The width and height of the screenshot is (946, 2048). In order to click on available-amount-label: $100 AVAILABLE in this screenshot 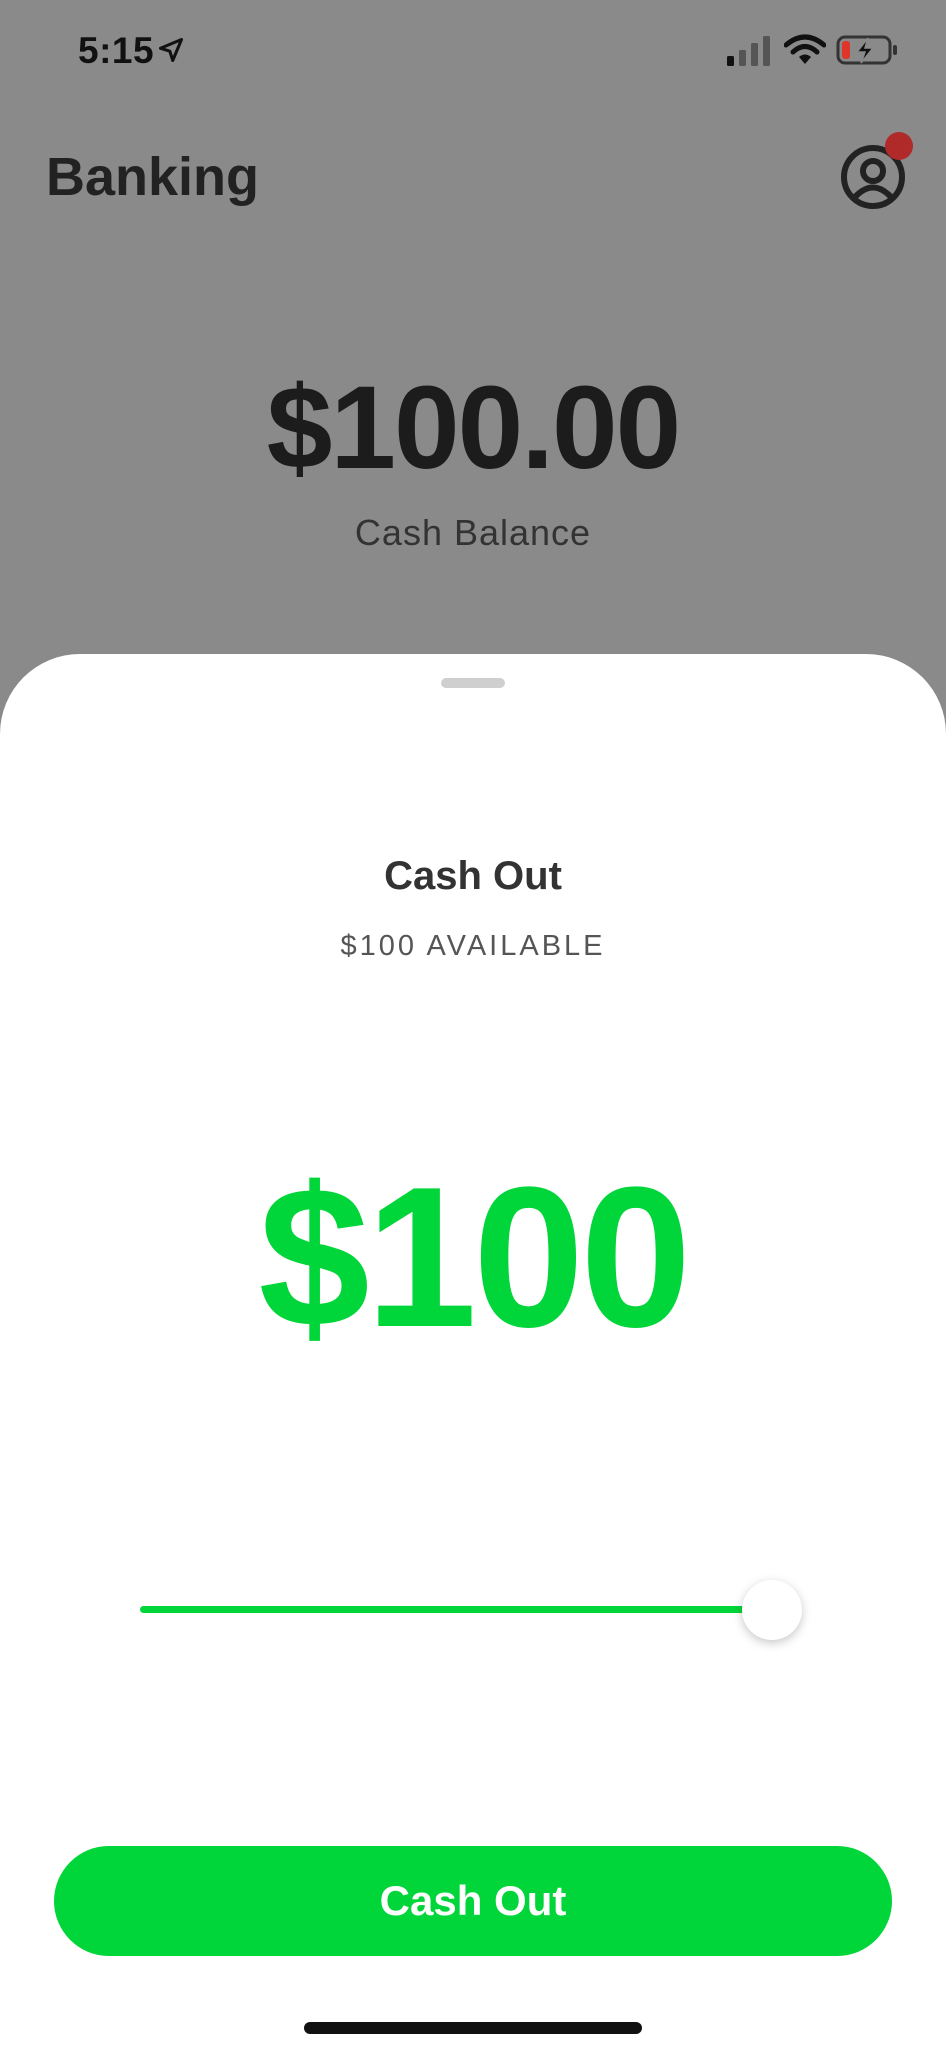, I will do `click(473, 946)`.